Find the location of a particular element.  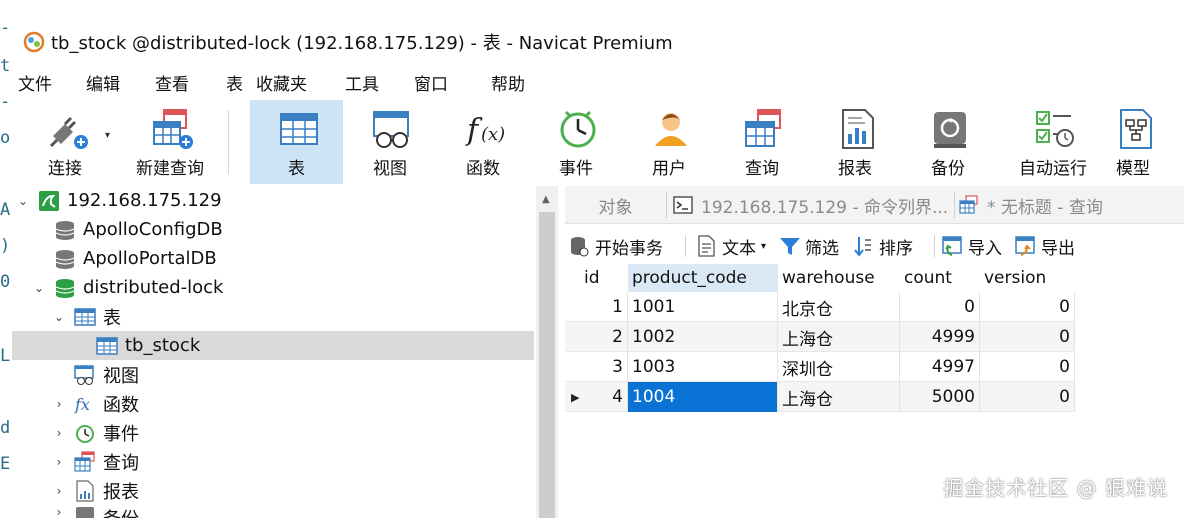

cell-count: 0 is located at coordinates (940, 307).